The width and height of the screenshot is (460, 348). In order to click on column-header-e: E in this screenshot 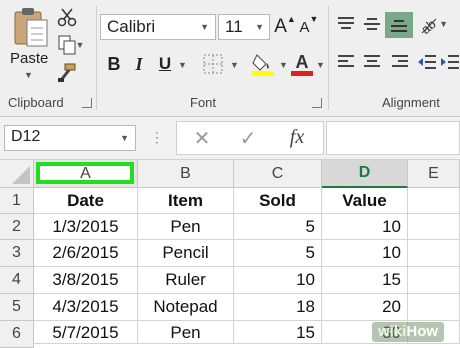, I will do `click(434, 174)`.